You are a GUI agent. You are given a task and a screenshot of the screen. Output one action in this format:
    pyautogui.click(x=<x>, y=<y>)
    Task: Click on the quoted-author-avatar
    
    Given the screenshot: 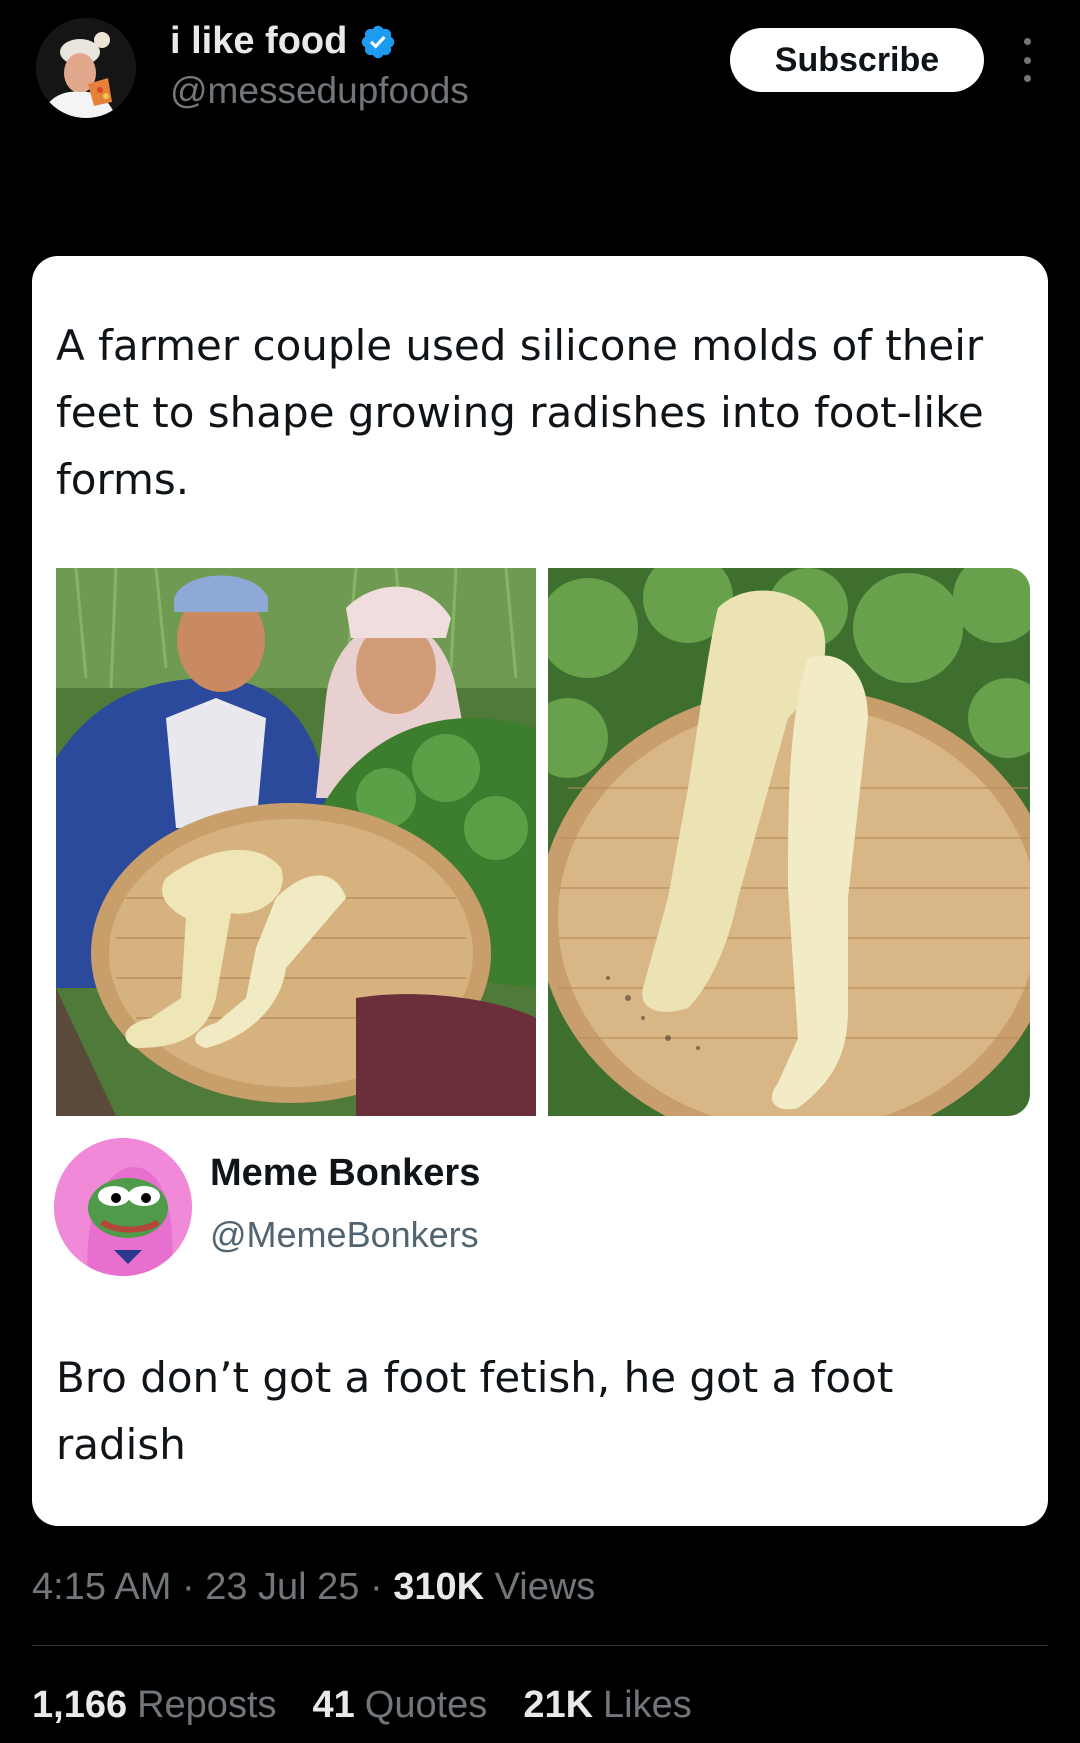 What is the action you would take?
    pyautogui.click(x=123, y=1207)
    